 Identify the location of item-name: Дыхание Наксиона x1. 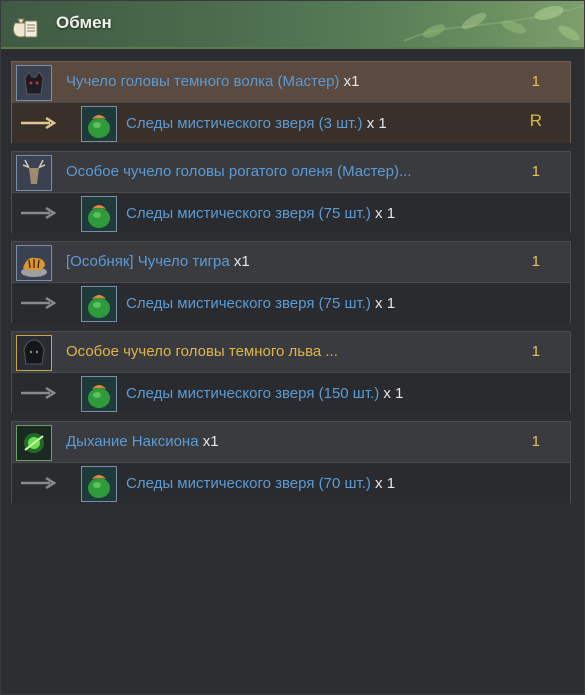
(142, 441).